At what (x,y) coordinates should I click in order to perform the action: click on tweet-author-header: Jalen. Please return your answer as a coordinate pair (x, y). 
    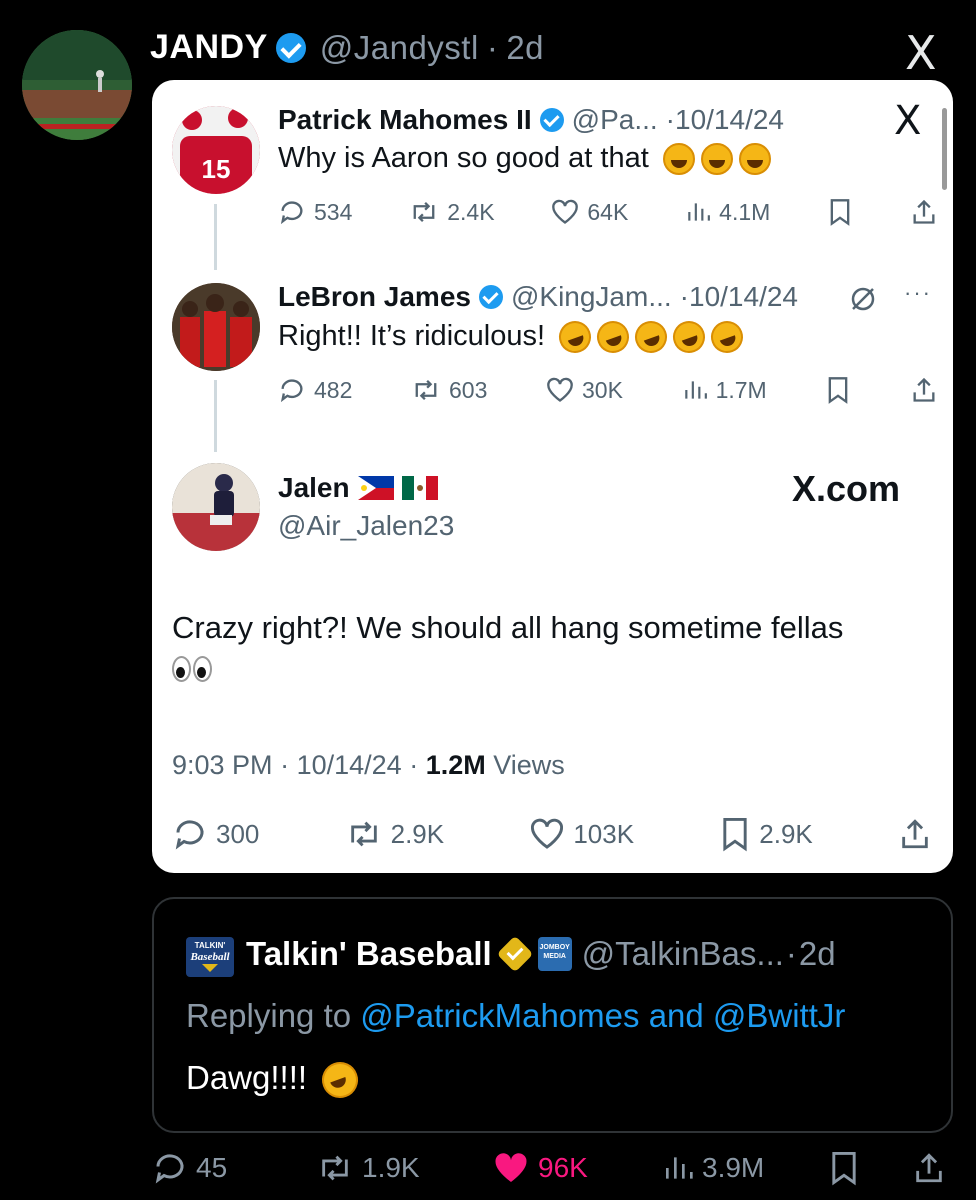
    Looking at the image, I should click on (358, 488).